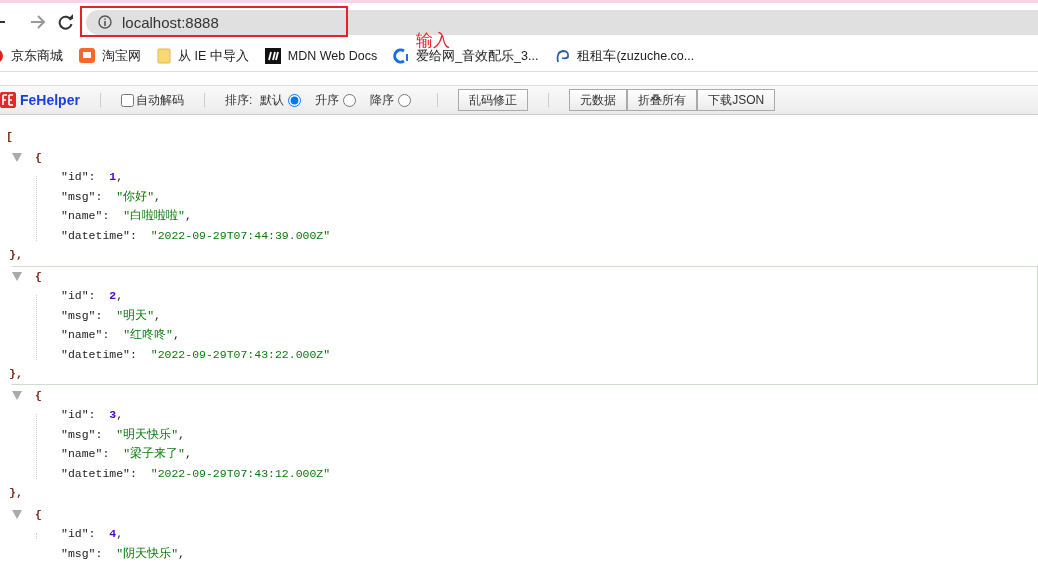 This screenshot has height=563, width=1038. Describe the element at coordinates (147, 434) in the screenshot. I see `json-value: "明天快乐"` at that location.